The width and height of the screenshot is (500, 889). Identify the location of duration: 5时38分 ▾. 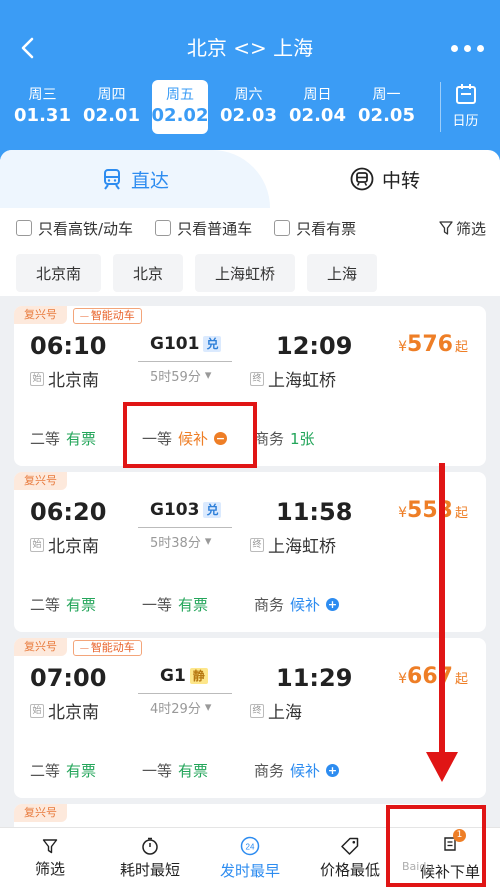
(180, 541).